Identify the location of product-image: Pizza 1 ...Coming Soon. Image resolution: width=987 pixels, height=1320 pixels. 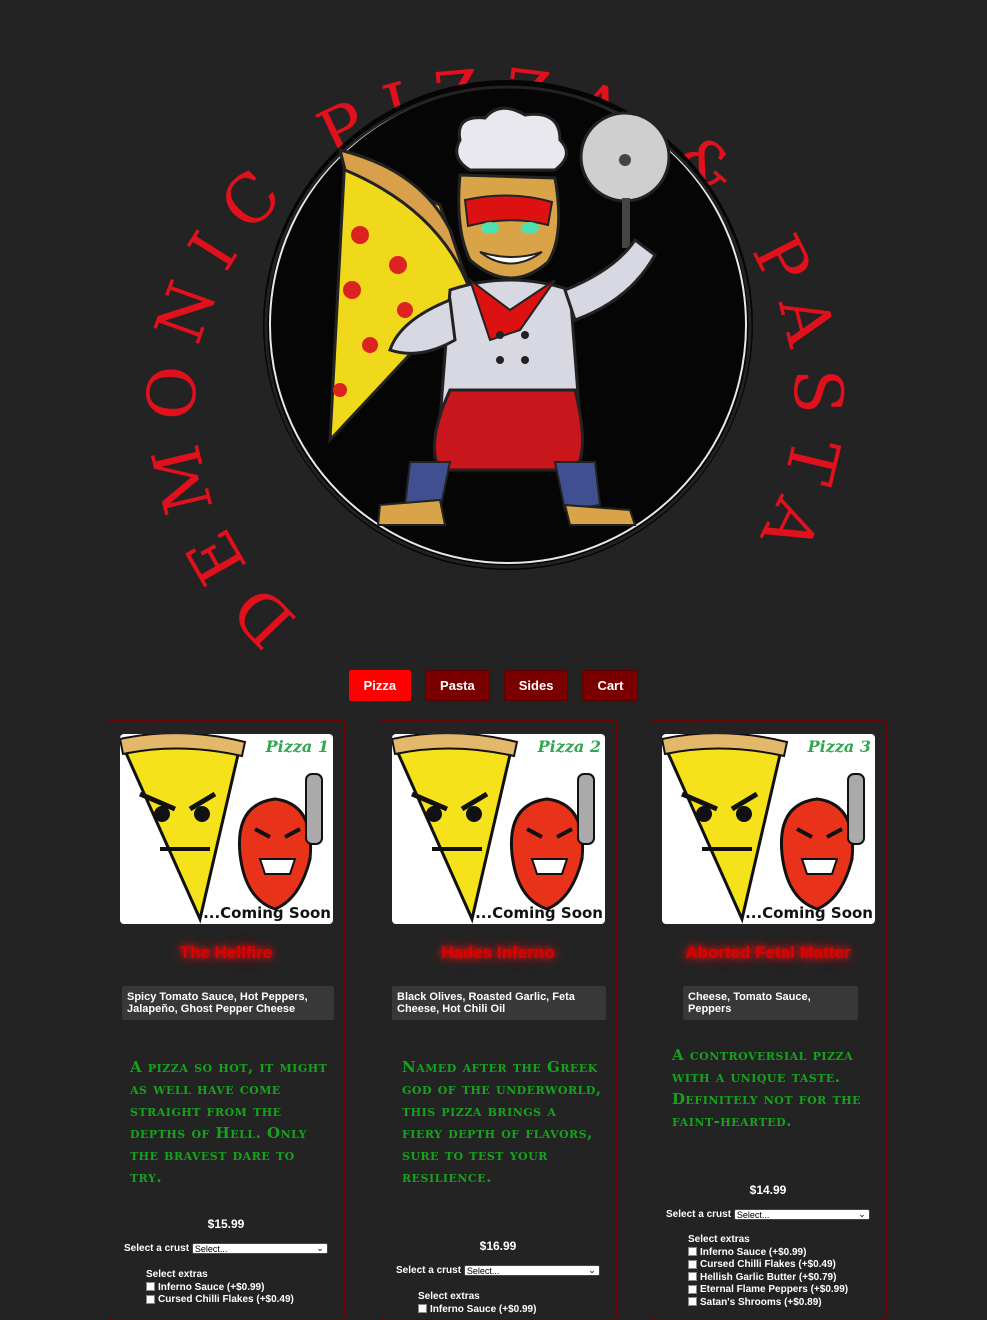
(226, 829).